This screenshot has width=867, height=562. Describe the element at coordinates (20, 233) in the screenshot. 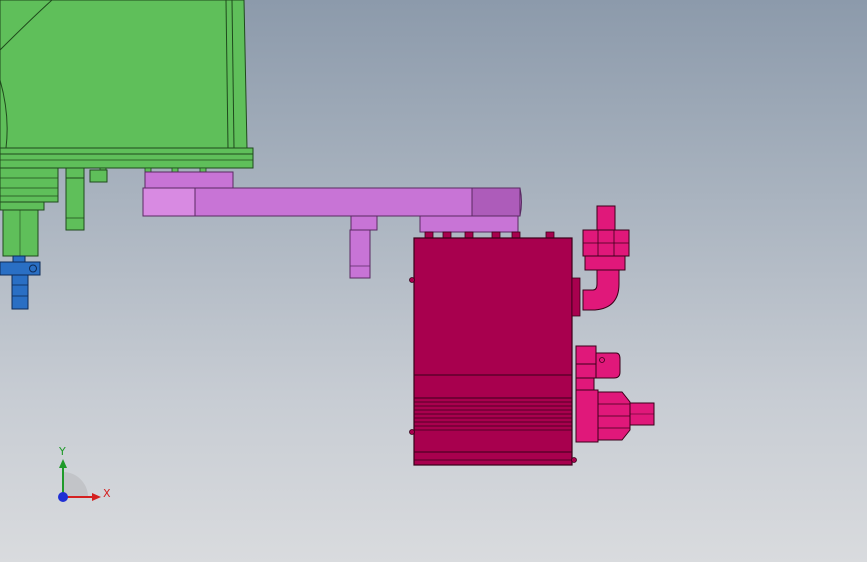

I see `green-shaft` at that location.